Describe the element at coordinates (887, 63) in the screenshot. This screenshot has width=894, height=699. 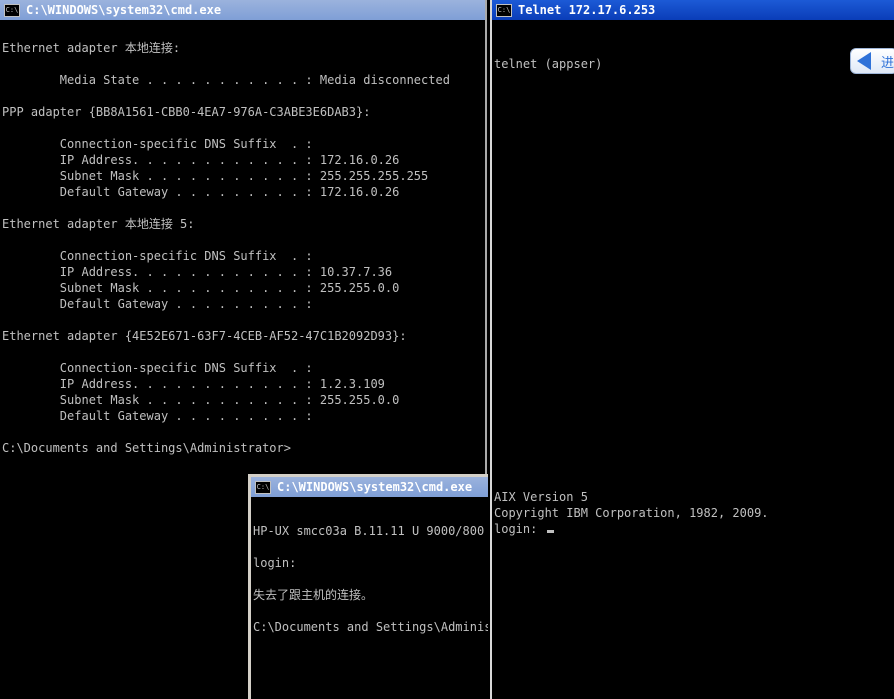
I see `badge-text: 进` at that location.